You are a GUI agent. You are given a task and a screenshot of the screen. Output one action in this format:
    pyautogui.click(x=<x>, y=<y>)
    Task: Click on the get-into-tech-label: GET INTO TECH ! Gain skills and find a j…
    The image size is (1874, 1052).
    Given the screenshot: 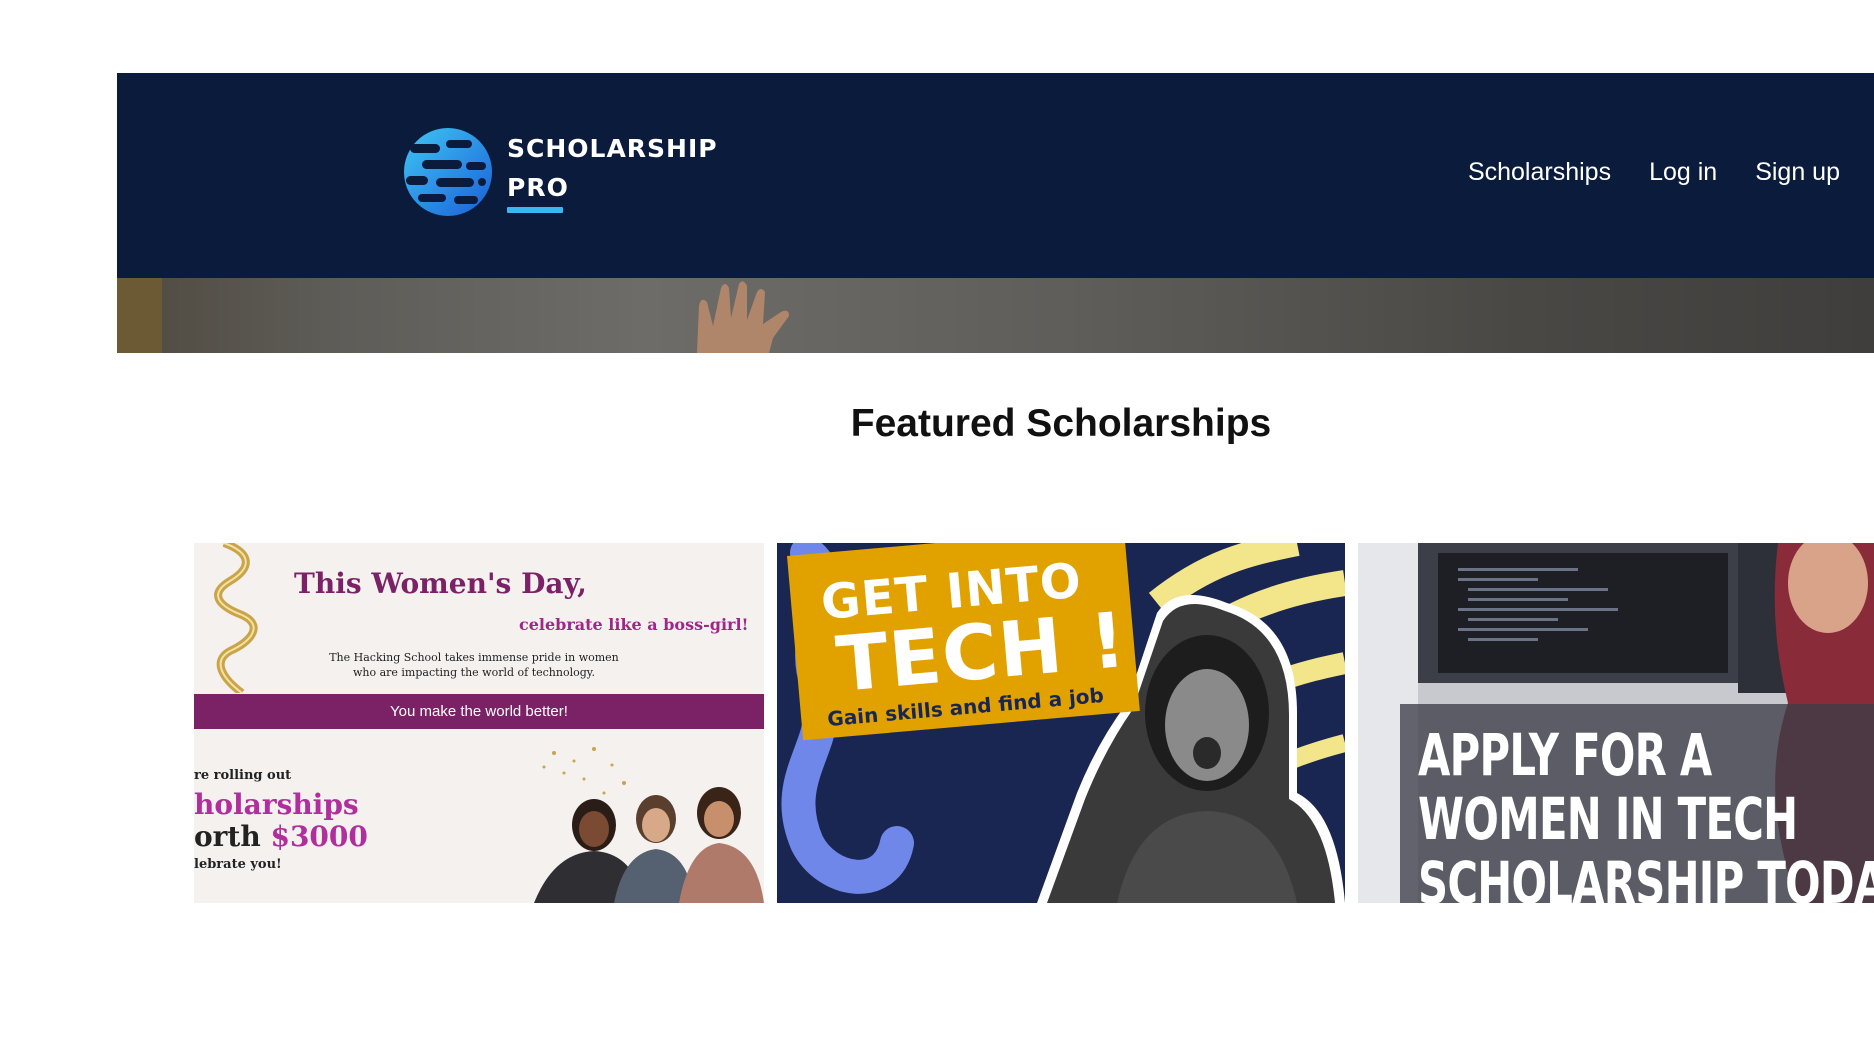 What is the action you would take?
    pyautogui.click(x=964, y=649)
    